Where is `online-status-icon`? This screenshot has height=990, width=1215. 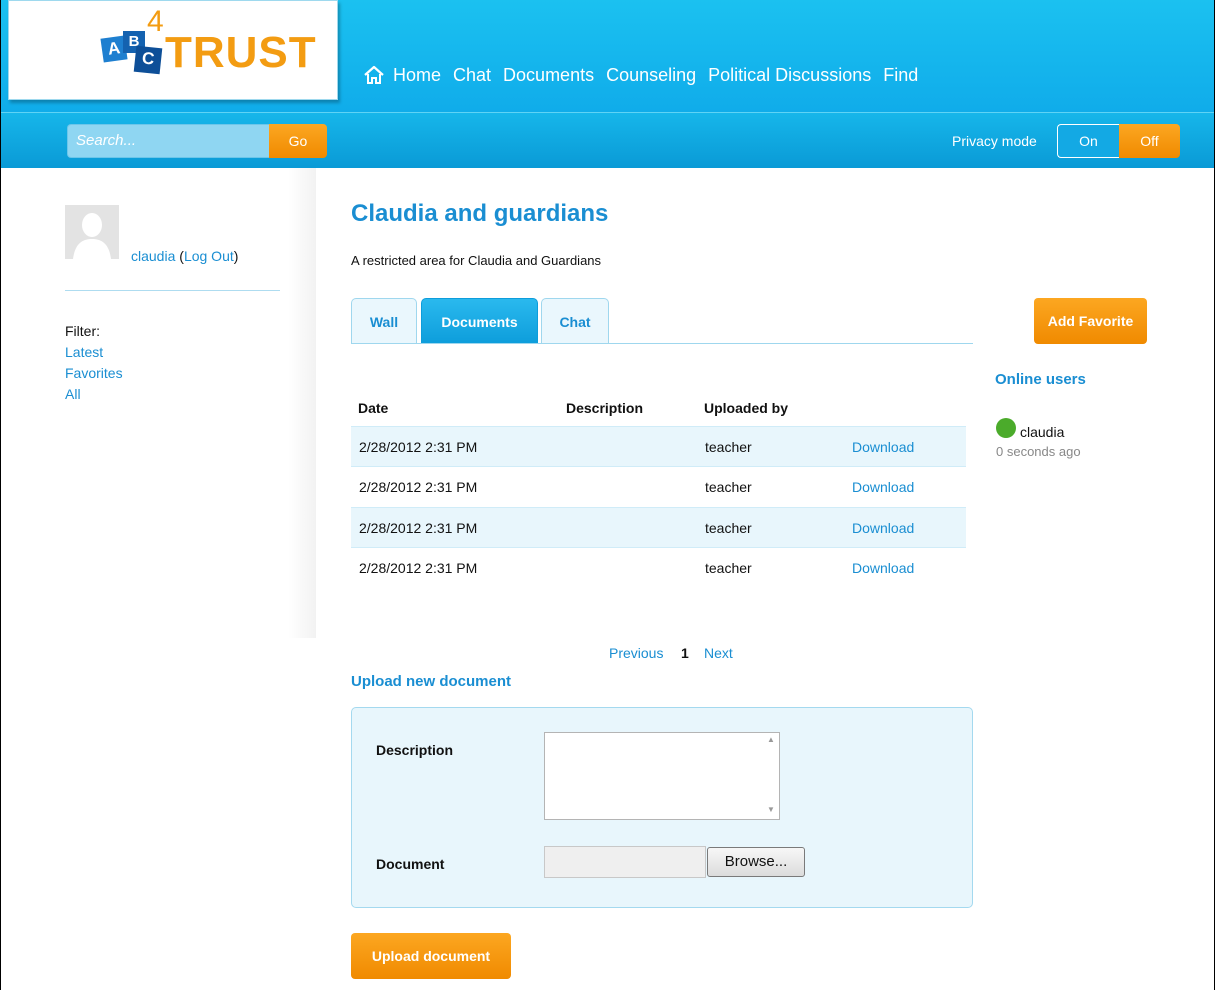 online-status-icon is located at coordinates (1006, 428).